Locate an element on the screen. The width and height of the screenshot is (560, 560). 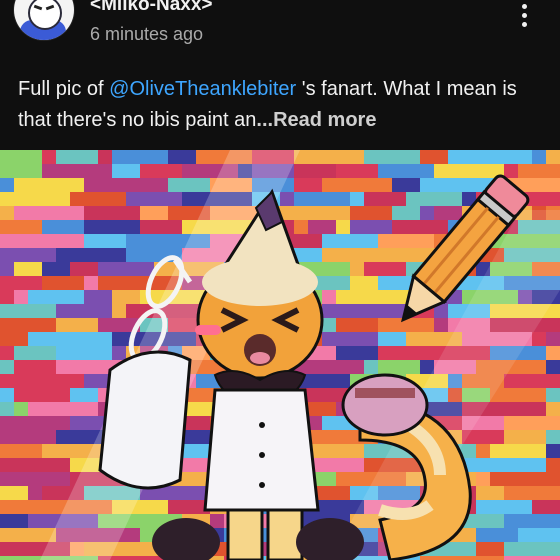
read-more-link: ...Read more is located at coordinates (316, 120).